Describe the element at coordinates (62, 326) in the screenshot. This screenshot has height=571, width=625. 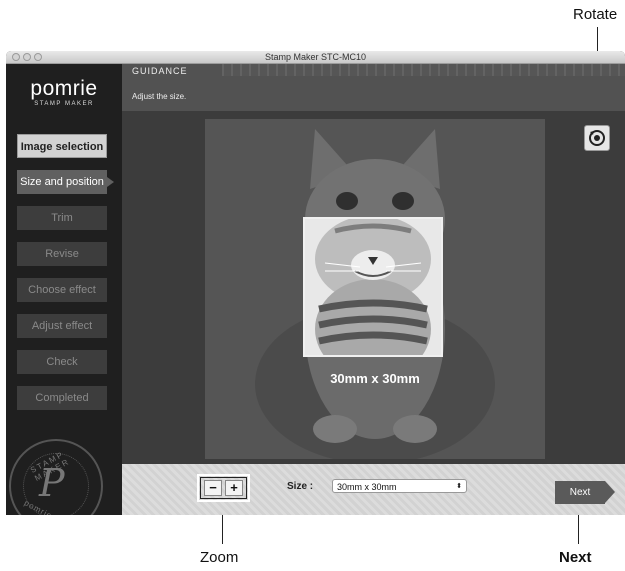
I see `step-adjust-effect: Adjust effect` at that location.